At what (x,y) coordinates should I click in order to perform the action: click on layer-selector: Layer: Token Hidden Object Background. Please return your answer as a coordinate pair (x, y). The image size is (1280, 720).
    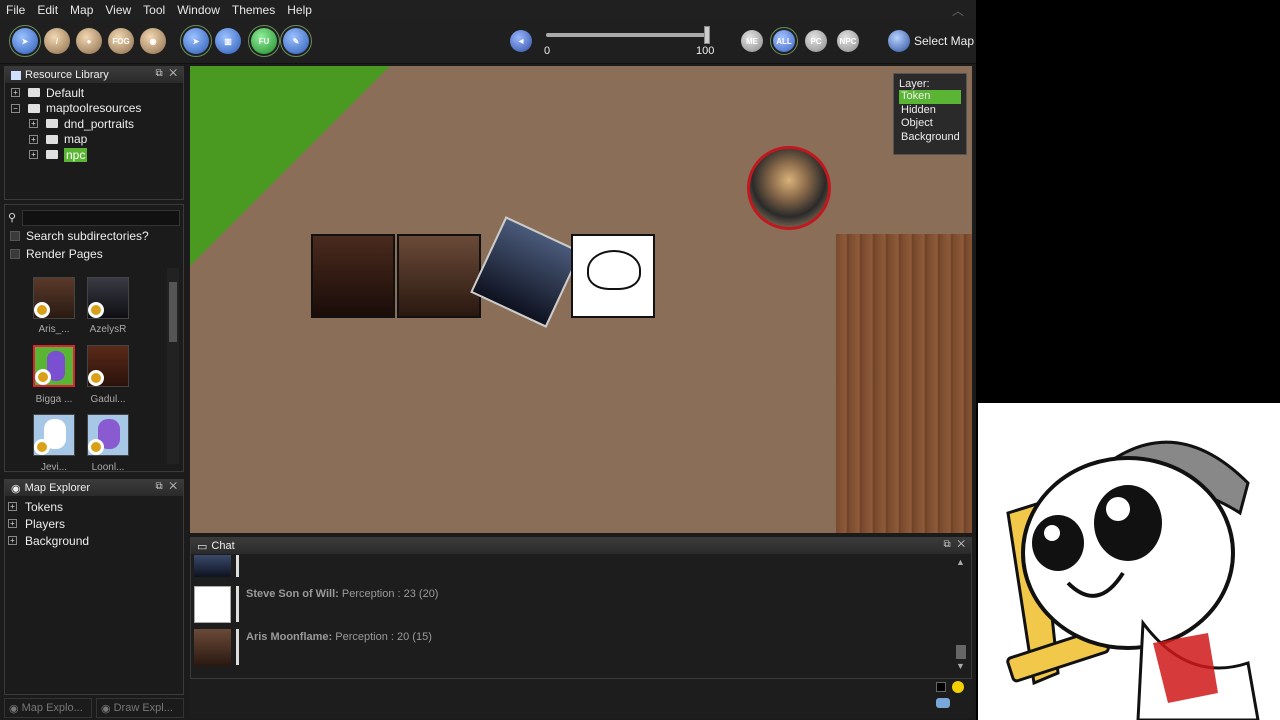
    Looking at the image, I should click on (930, 114).